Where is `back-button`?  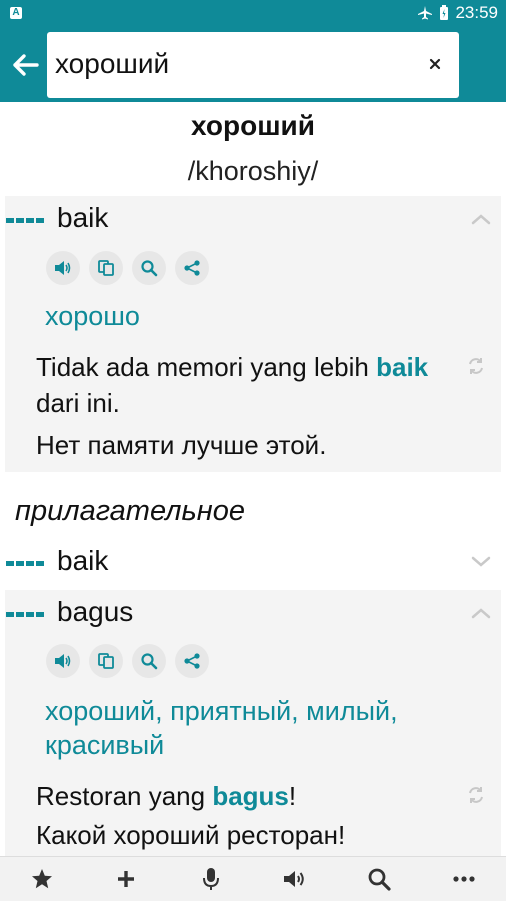
back-button is located at coordinates (25, 65).